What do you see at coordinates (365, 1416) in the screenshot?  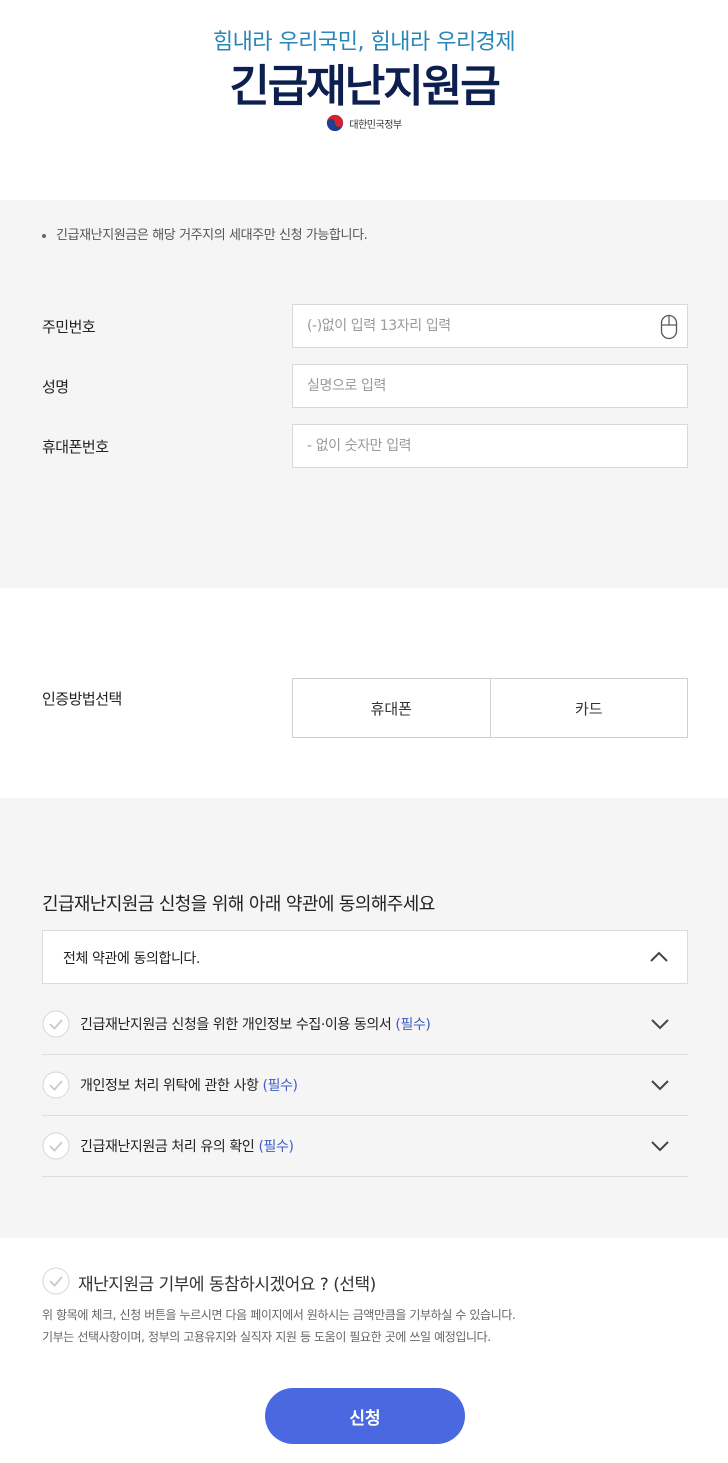 I see `submit-button: 신청` at bounding box center [365, 1416].